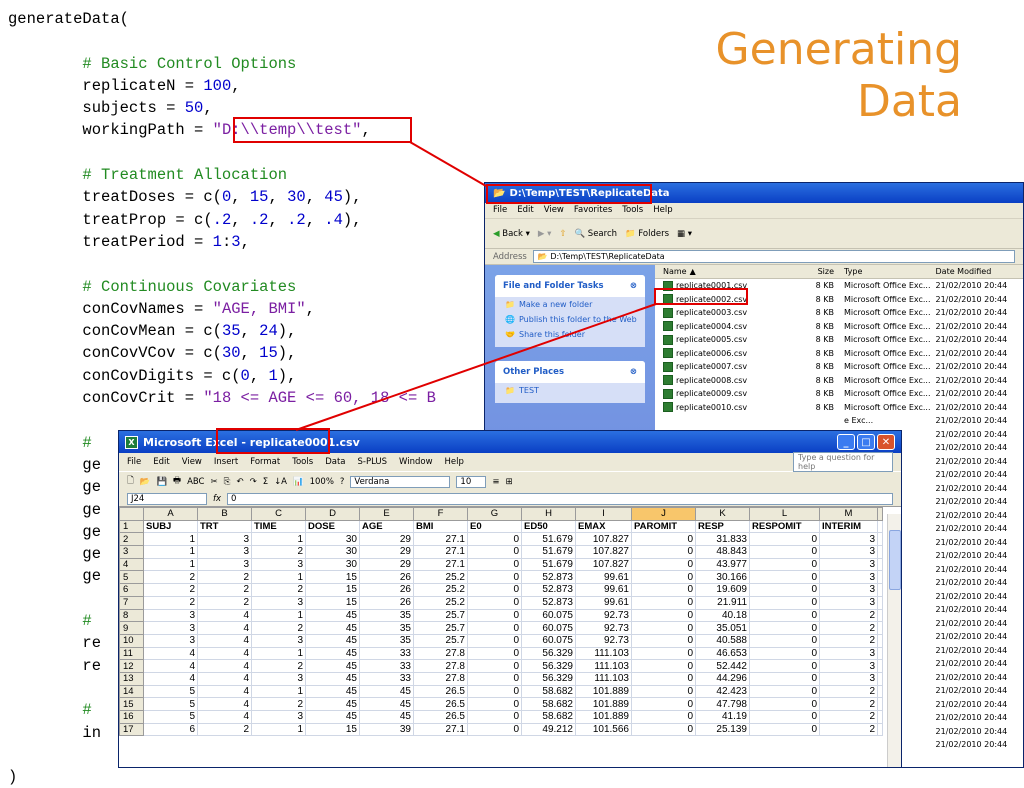 The image size is (1024, 788). I want to click on task-publish-web: 🌐 Publish this folder to the Web, so click(570, 319).